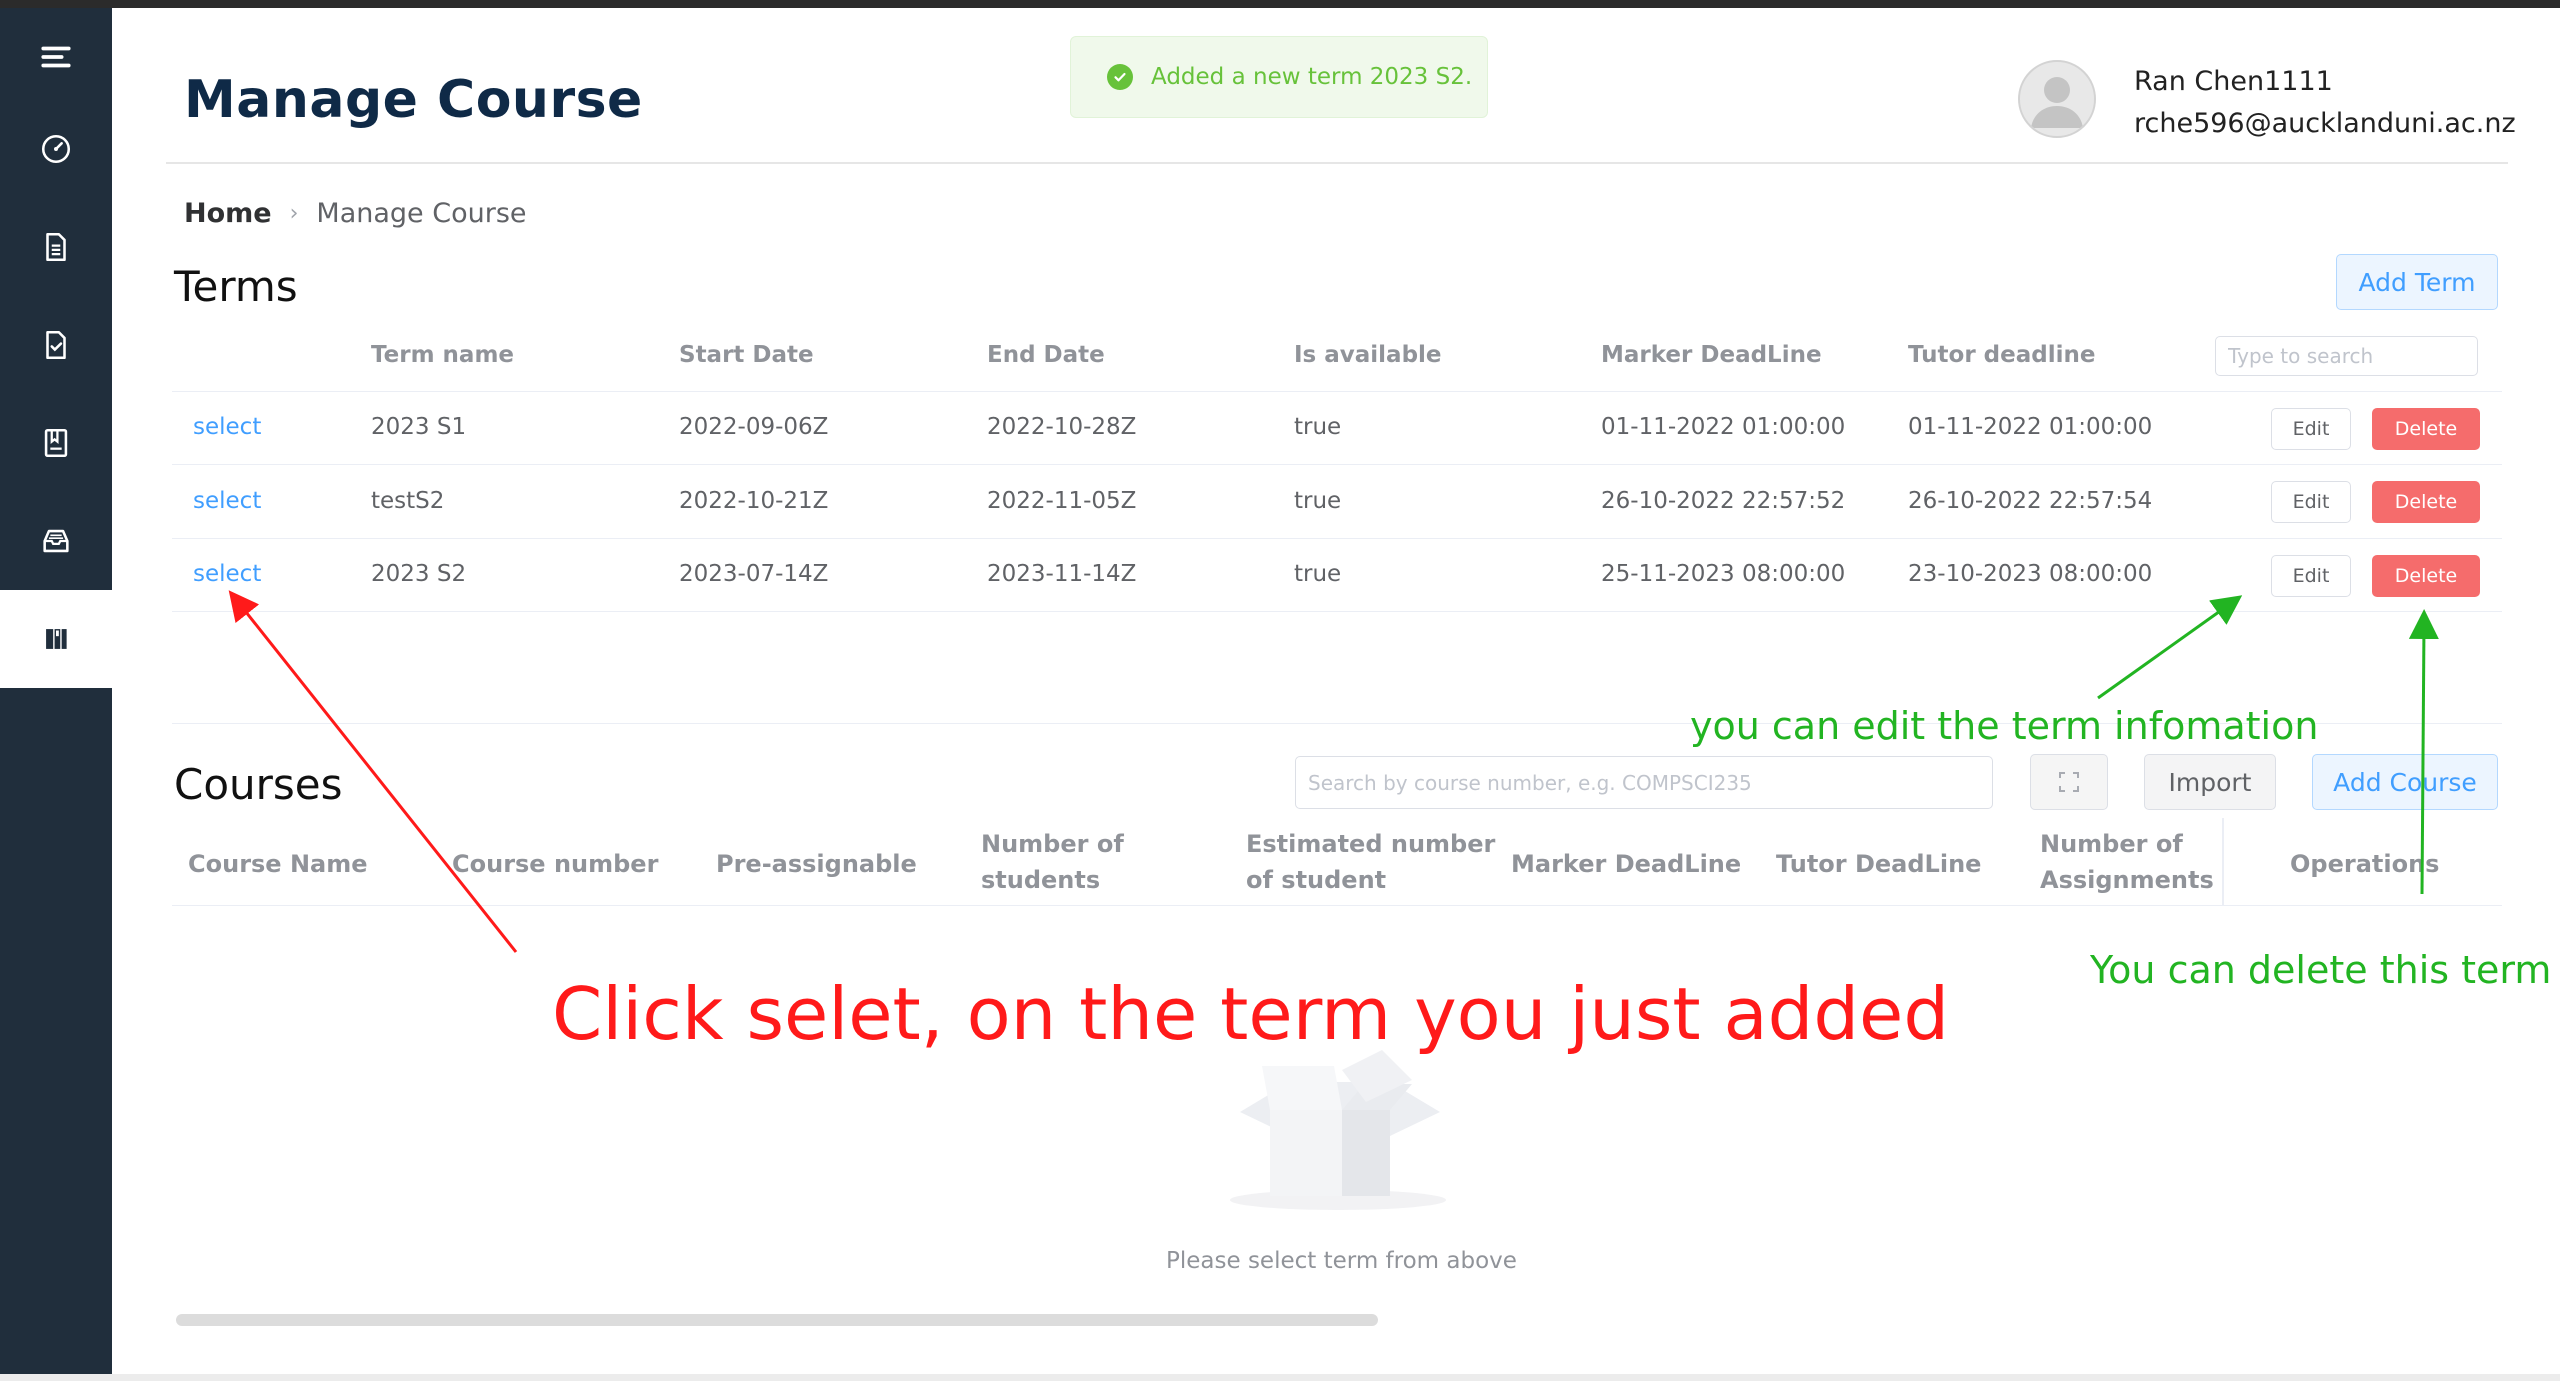  I want to click on success-toast: Added a new term 2023 S2., so click(1279, 77).